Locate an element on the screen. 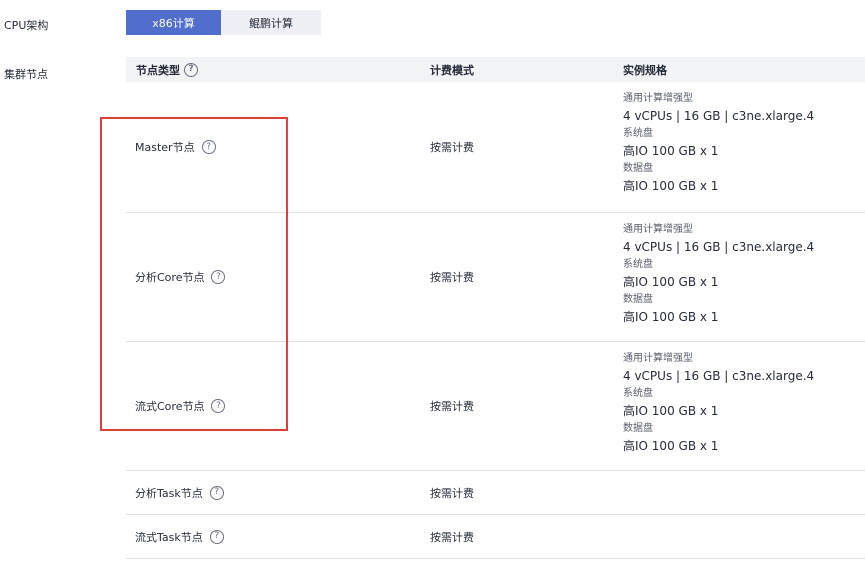 The image size is (865, 567). cpu-arch-selector: x86计算 鲲鹏计算 is located at coordinates (223, 22).